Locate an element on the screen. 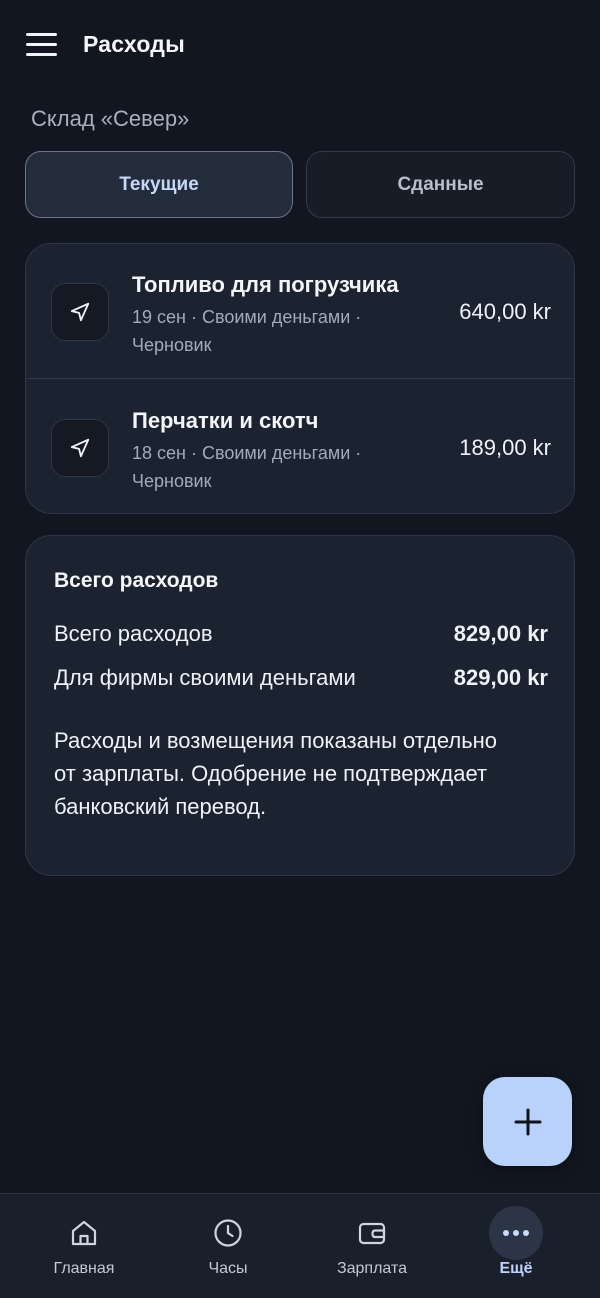  plus-icon is located at coordinates (527, 1121).